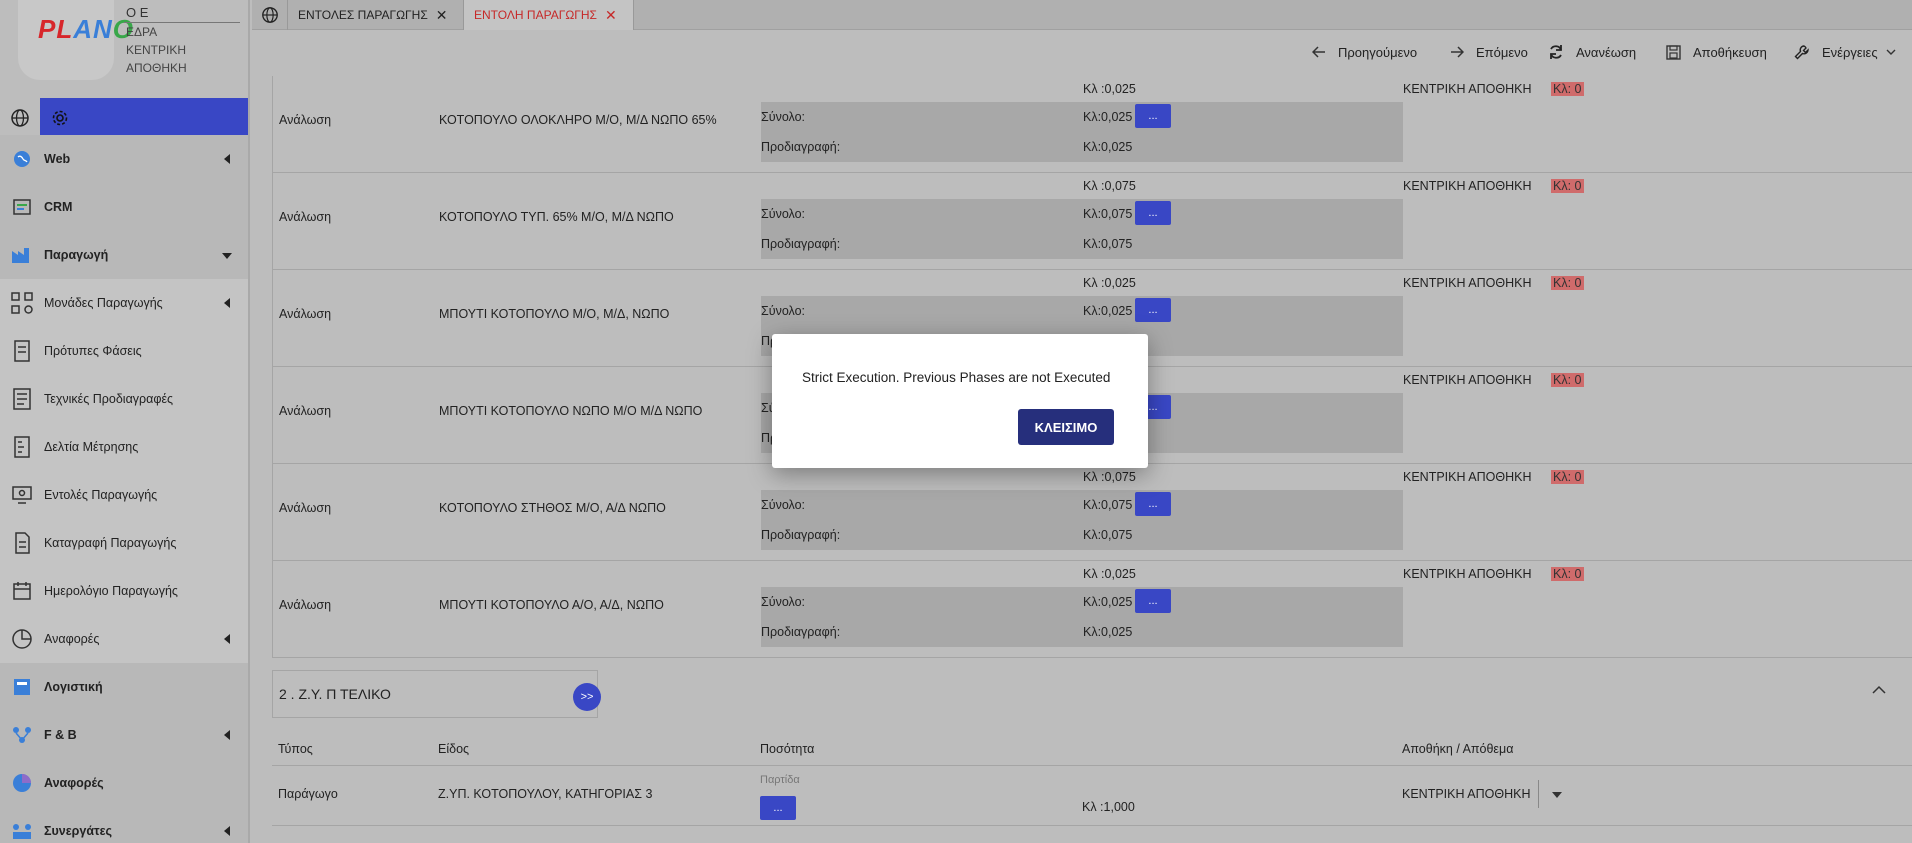 Image resolution: width=1912 pixels, height=843 pixels. What do you see at coordinates (1082, 15) in the screenshot?
I see `tab-bar: ΕΝΤΟΛΕΣ ΠΑΡΑΓΩΓΗΣ ✕ ΕΝΤΟΛΗ ΠΑΡΑΓΩΓΗΣ ✕` at bounding box center [1082, 15].